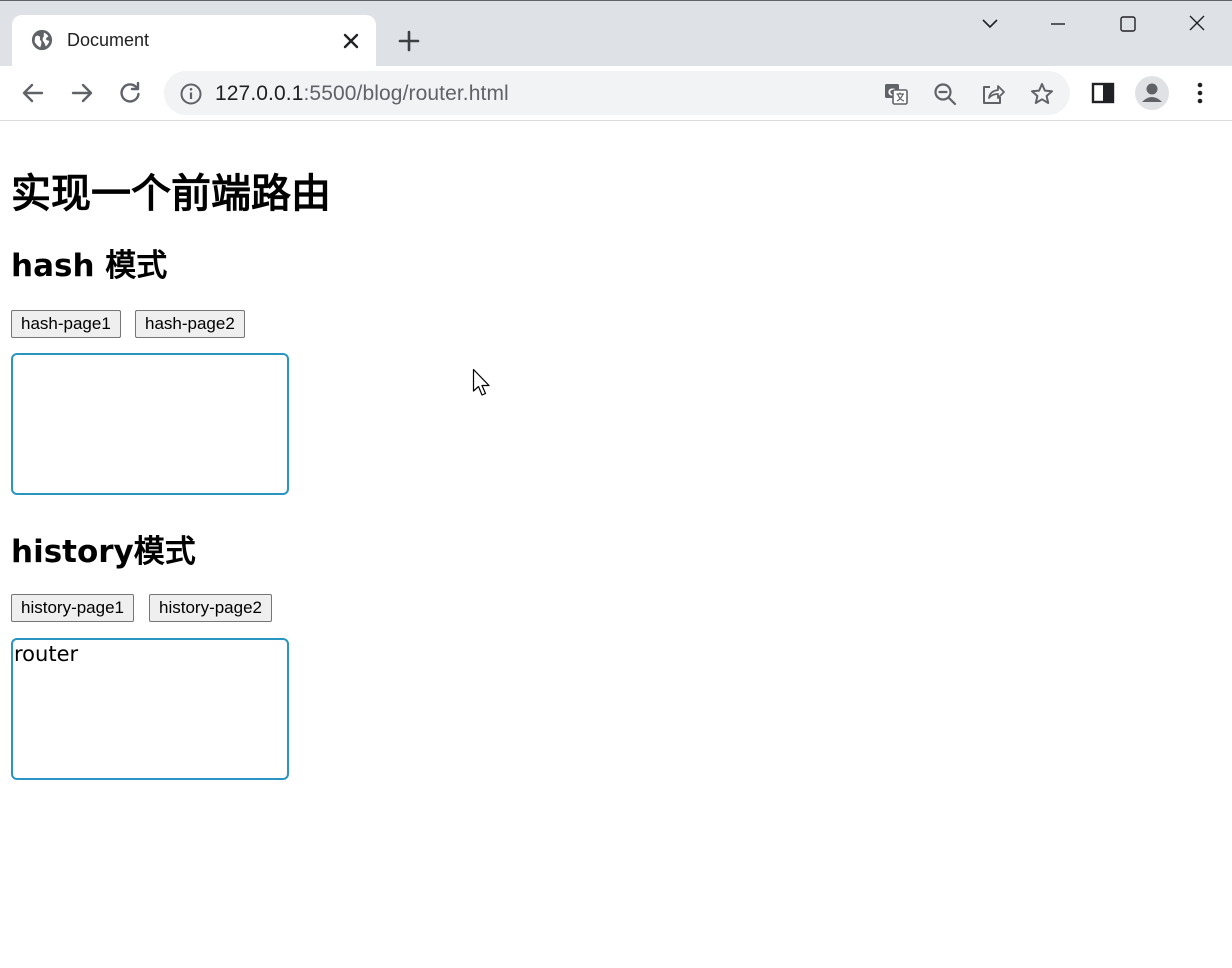 This screenshot has height=968, width=1232. What do you see at coordinates (130, 93) in the screenshot?
I see `reload-icon` at bounding box center [130, 93].